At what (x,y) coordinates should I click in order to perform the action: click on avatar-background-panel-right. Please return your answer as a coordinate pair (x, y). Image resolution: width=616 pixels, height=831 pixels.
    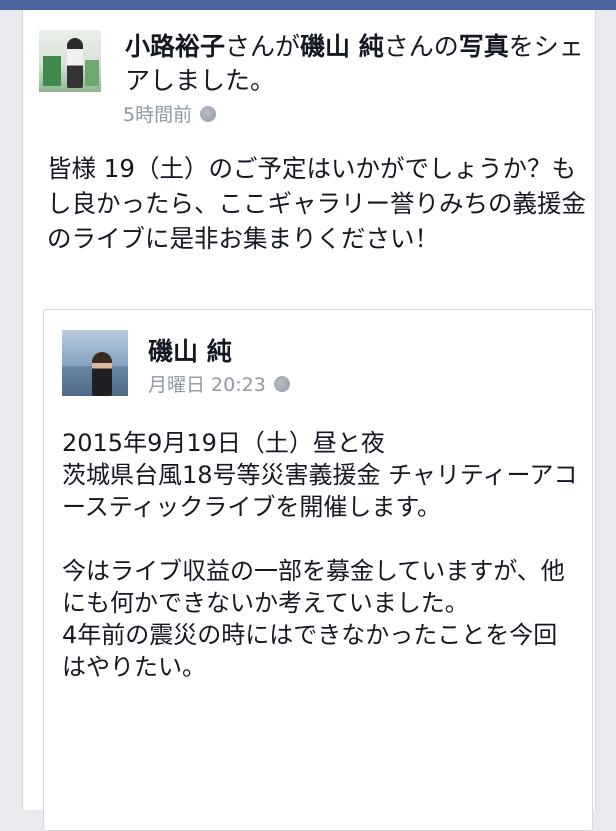
    Looking at the image, I should click on (92, 73).